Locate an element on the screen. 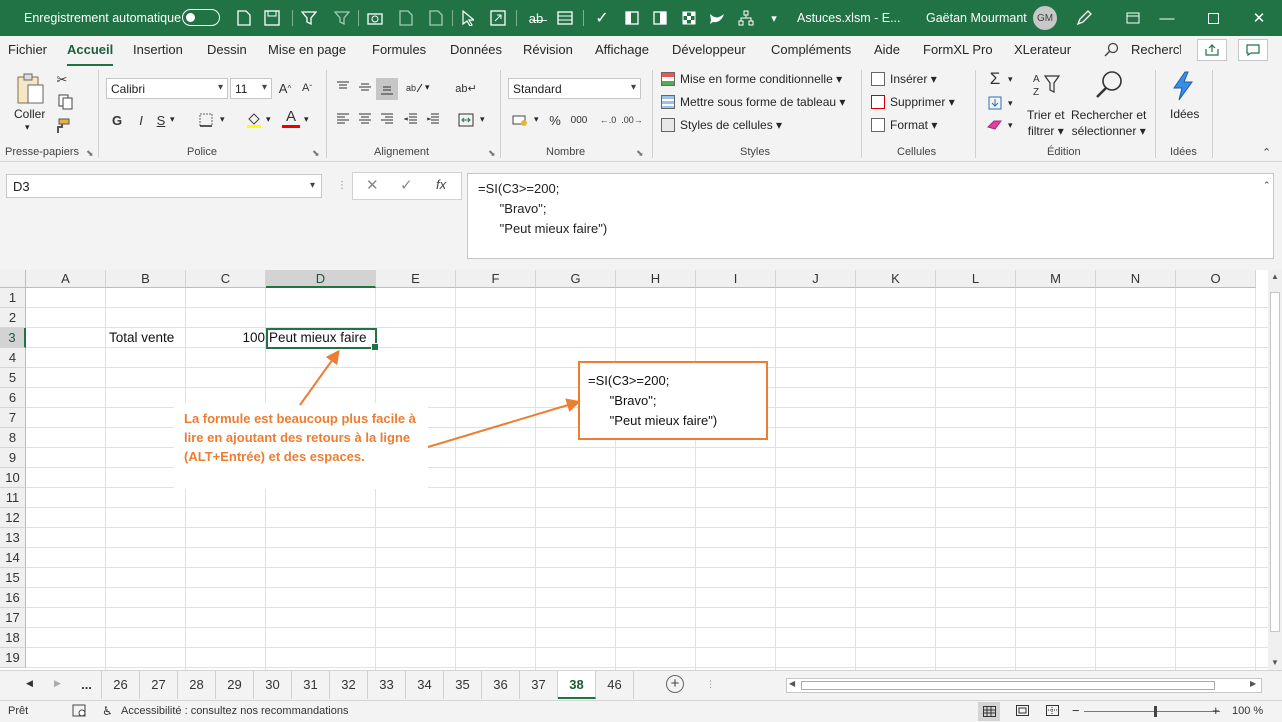  column-header-o: O is located at coordinates (1216, 279).